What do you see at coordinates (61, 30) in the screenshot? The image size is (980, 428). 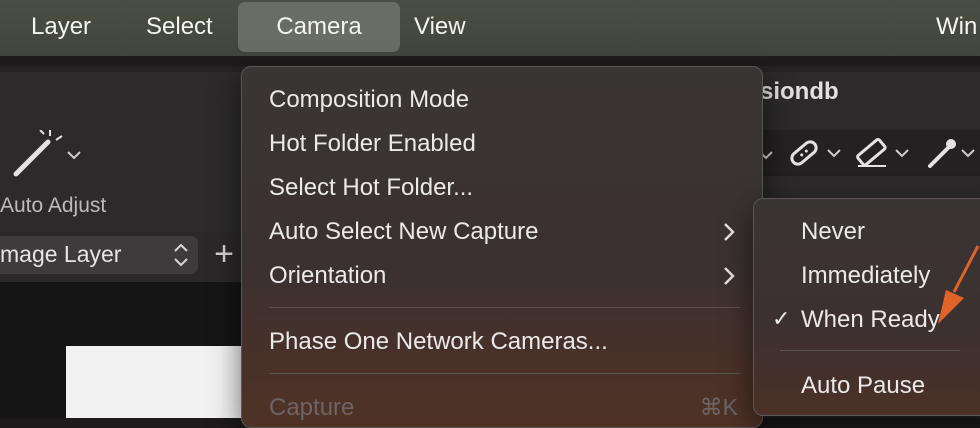 I see `menu-layer: Layer` at bounding box center [61, 30].